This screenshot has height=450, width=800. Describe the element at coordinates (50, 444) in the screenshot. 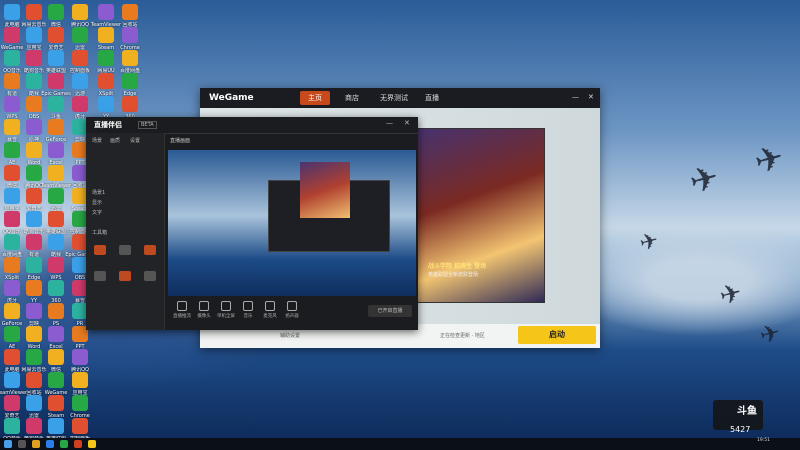

I see `browser-icon` at that location.